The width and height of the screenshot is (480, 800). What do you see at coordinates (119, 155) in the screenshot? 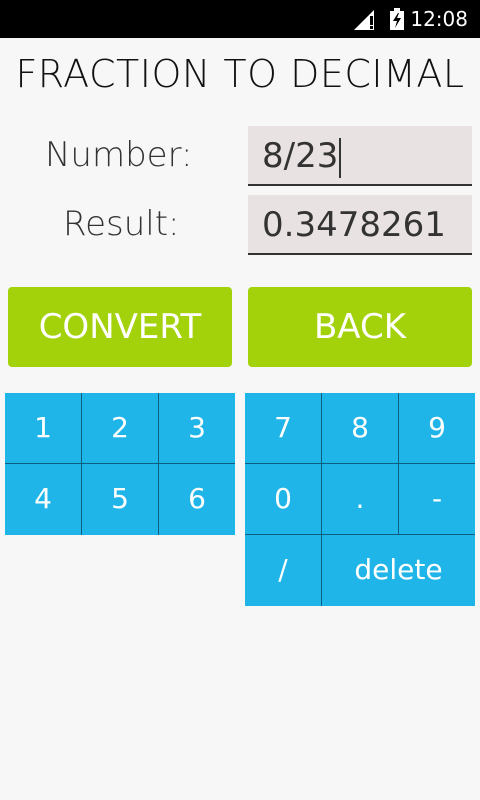
I see `number-label: Number:` at bounding box center [119, 155].